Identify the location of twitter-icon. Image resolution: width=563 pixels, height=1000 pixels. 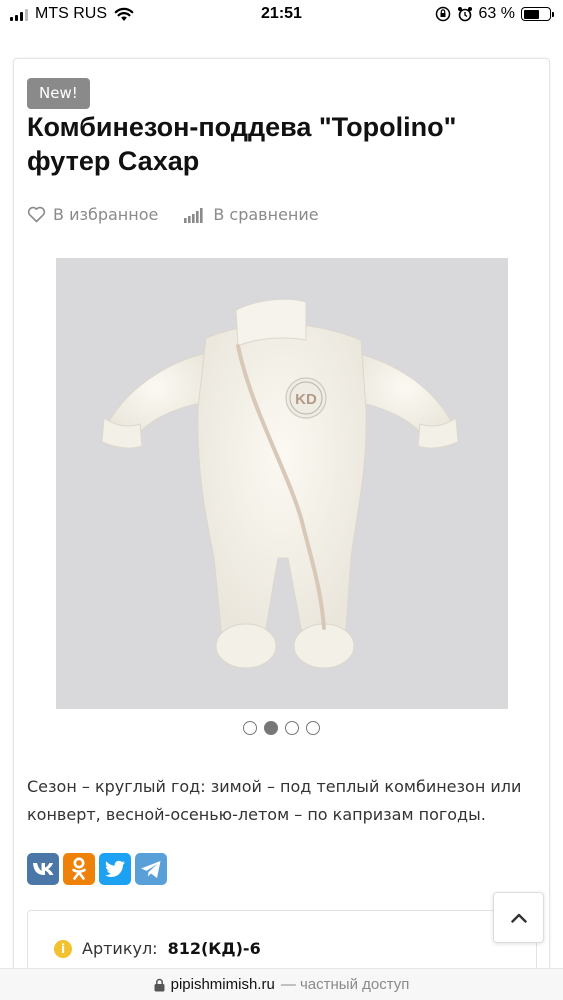
(115, 868).